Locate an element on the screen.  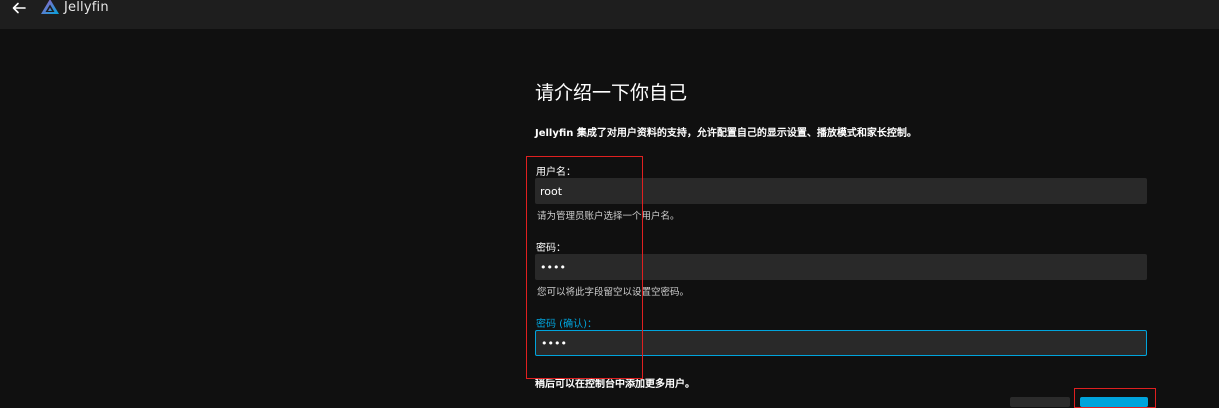
next-button is located at coordinates (1114, 402).